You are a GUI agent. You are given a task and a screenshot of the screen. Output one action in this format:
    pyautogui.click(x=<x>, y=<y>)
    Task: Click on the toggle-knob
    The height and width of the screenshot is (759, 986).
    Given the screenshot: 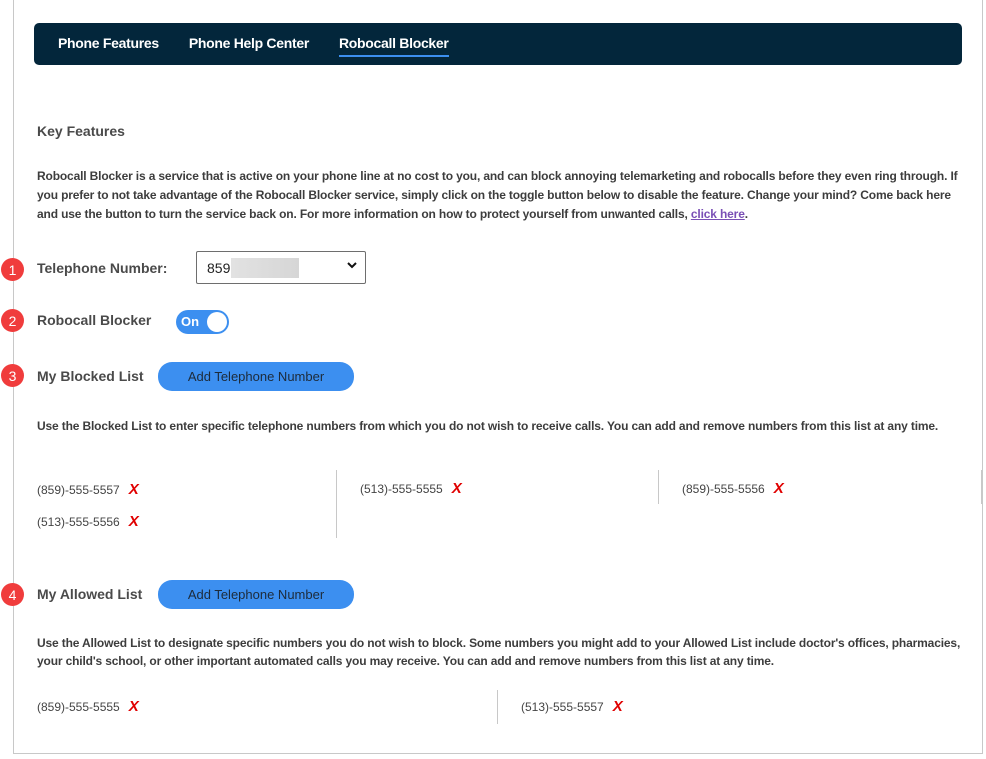 What is the action you would take?
    pyautogui.click(x=217, y=322)
    